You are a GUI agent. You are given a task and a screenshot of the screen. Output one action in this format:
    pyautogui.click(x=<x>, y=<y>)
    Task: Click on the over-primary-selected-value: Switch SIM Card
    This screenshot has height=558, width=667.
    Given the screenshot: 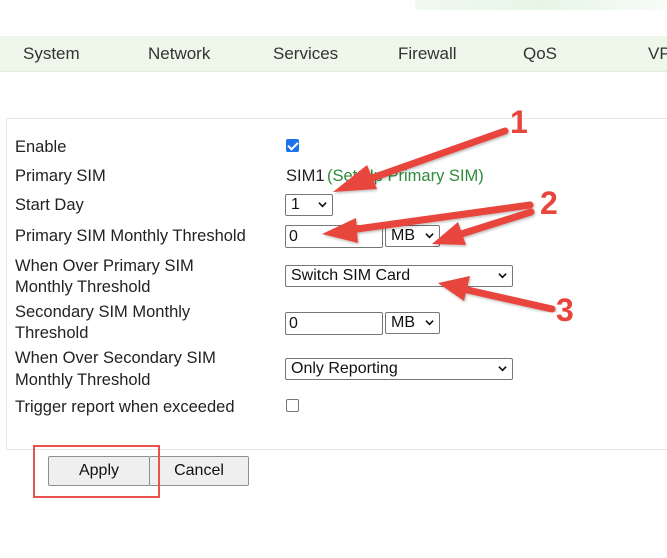 What is the action you would take?
    pyautogui.click(x=351, y=275)
    